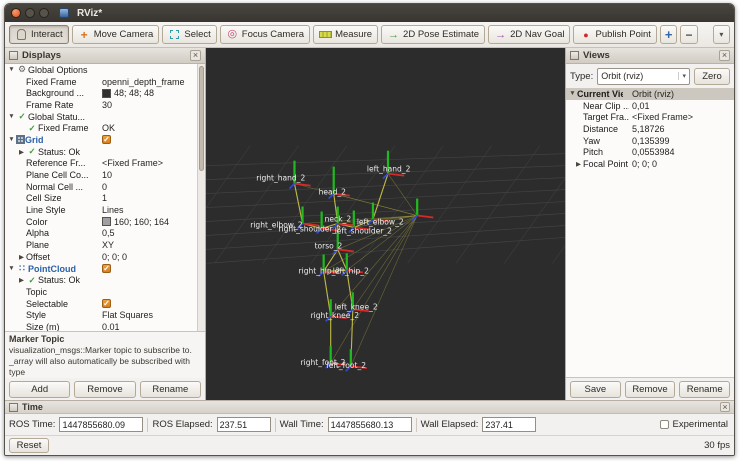  I want to click on tool-focus-camera-button: ◎ Focus Camera, so click(265, 34).